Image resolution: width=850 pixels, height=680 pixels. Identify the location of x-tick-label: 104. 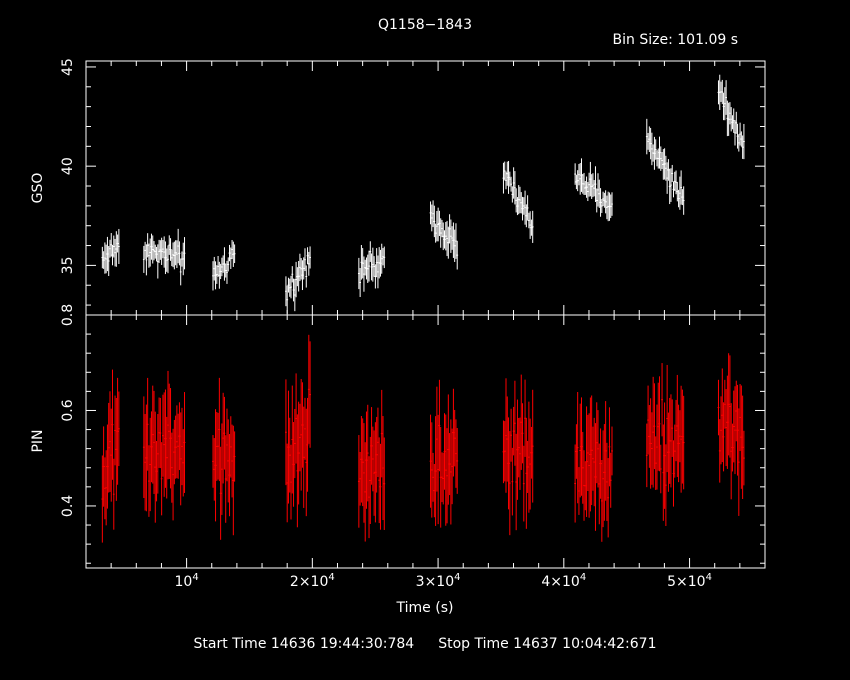
(186, 581).